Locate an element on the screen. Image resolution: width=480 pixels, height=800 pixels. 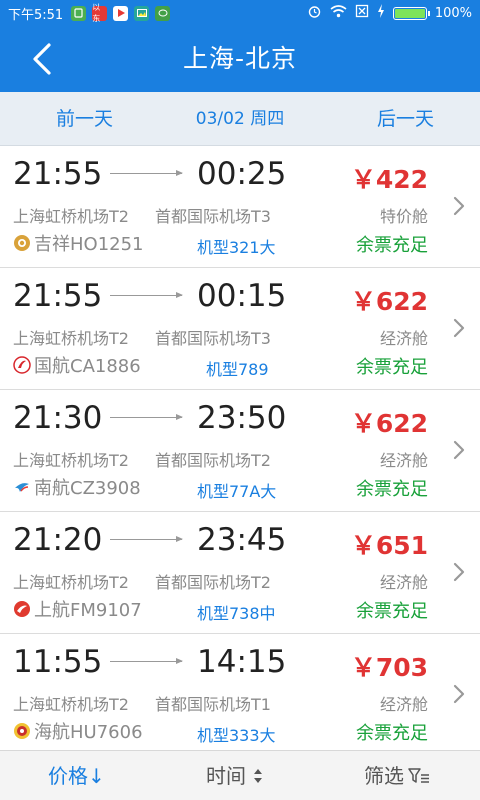
wechat-icon is located at coordinates (163, 13).